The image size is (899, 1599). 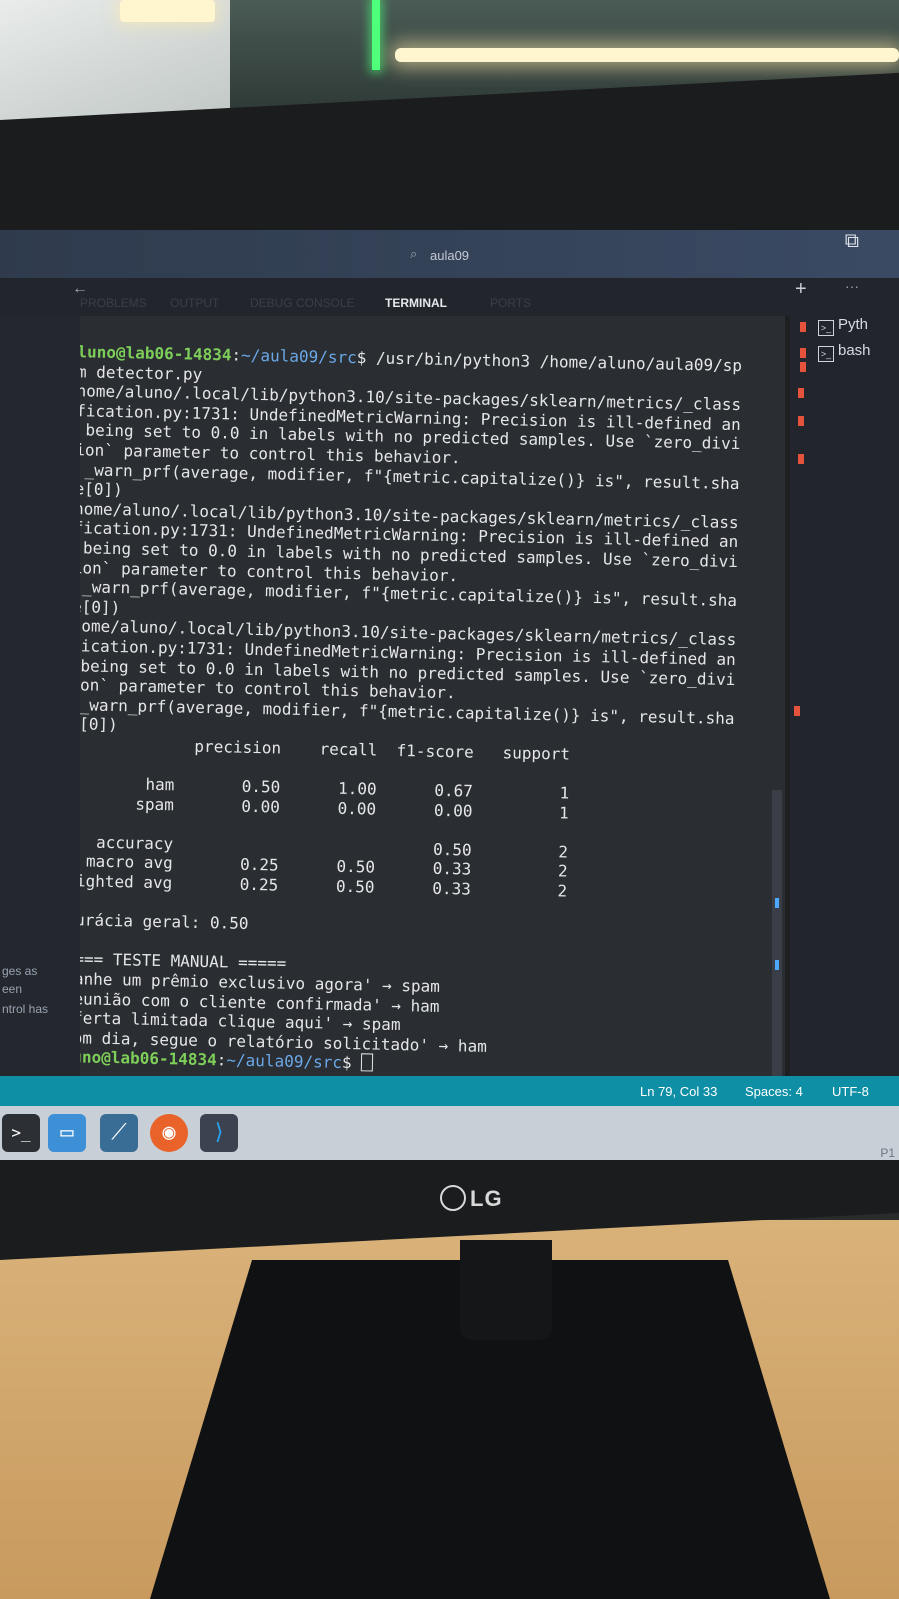 I want to click on file-encoding: UTF-8, so click(x=850, y=1091).